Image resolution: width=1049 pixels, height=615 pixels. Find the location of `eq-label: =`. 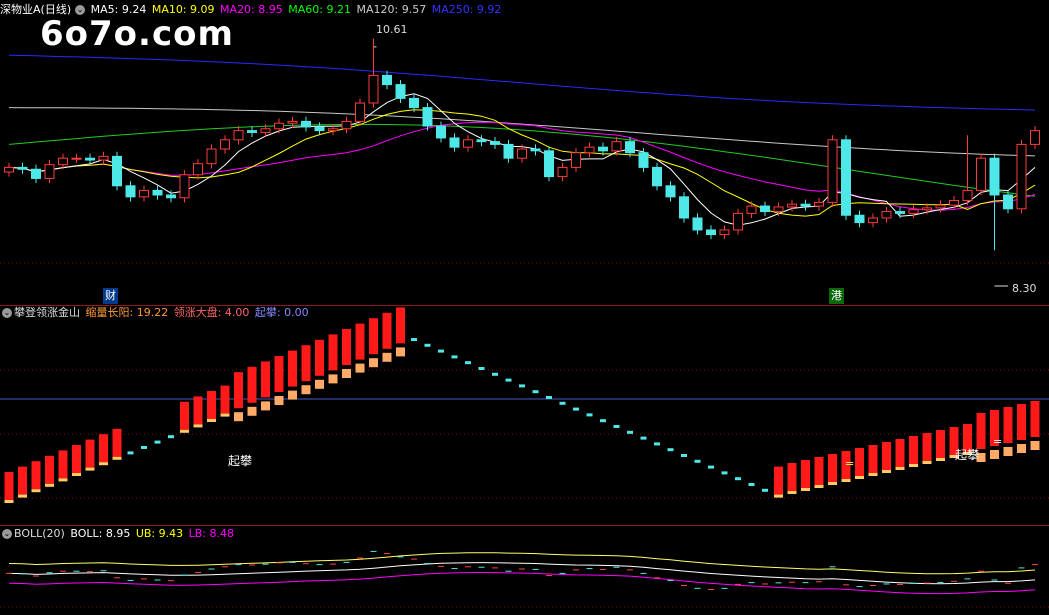

eq-label: = is located at coordinates (850, 463).